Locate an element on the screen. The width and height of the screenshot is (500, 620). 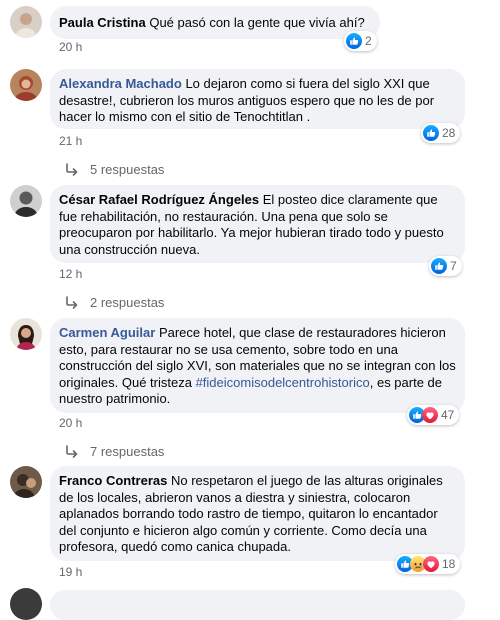
reaction-count: 2 is located at coordinates (368, 41).